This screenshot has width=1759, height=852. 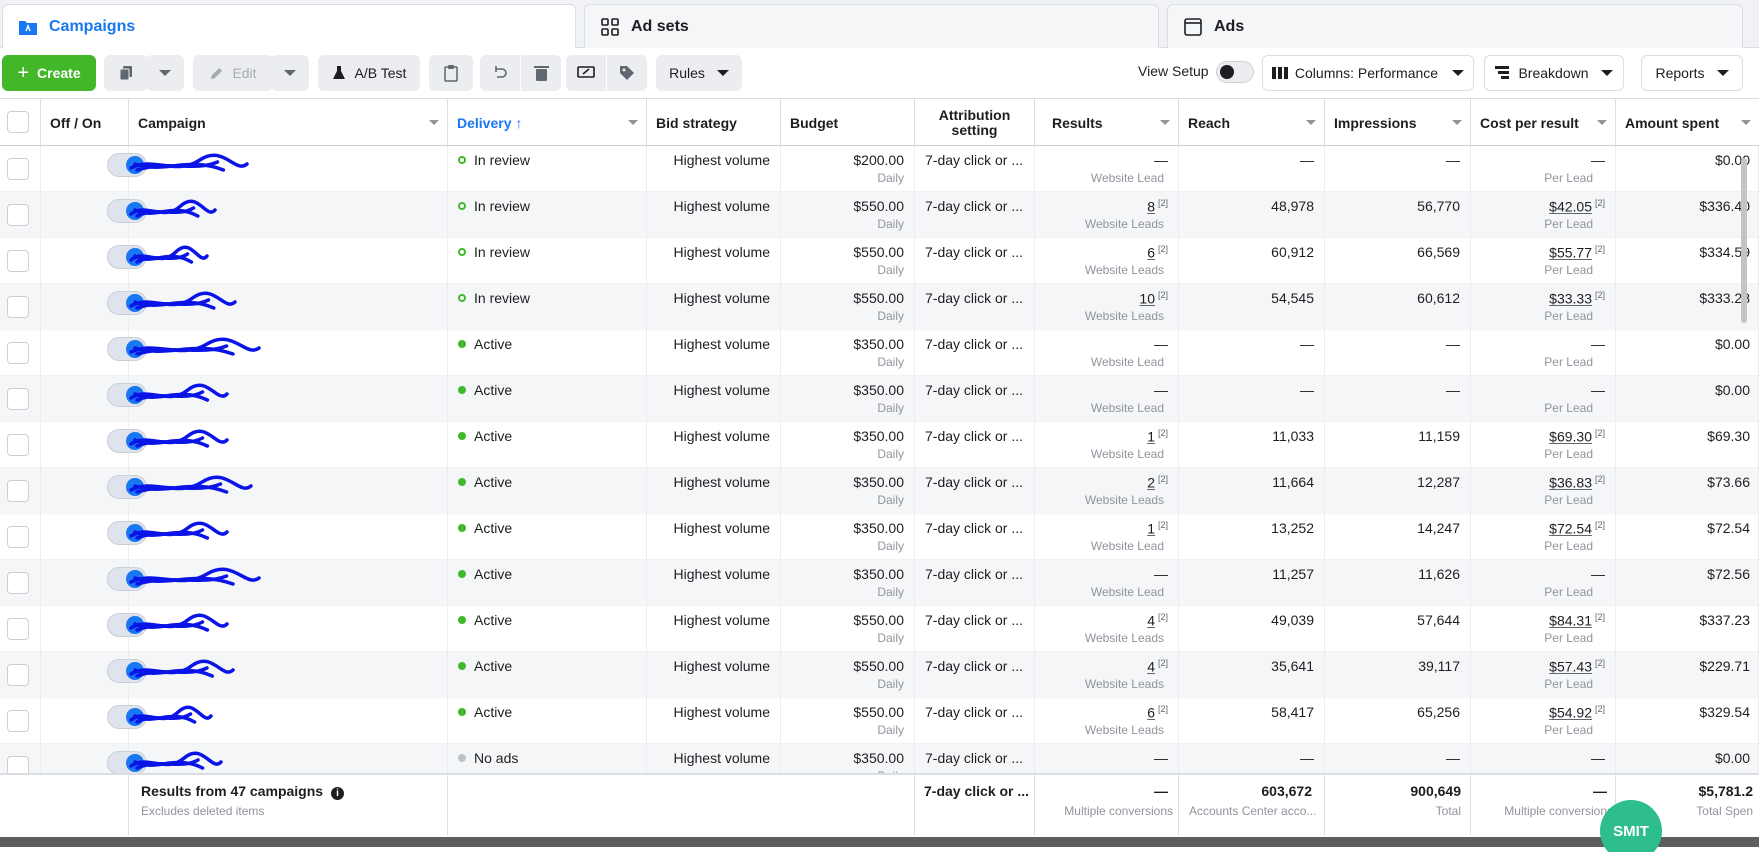 I want to click on budget-type: Daily, so click(x=890, y=224).